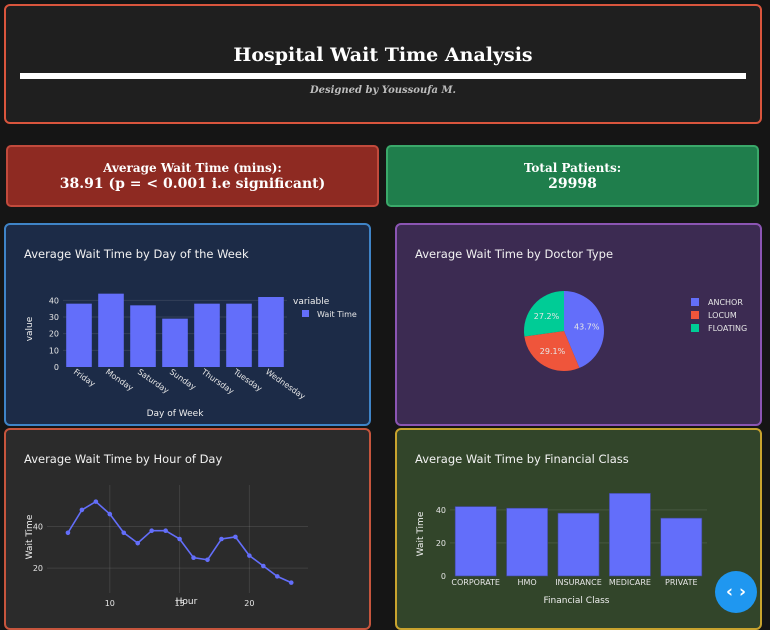 This screenshot has width=770, height=630. I want to click on x-tick-label: MEDICARE, so click(630, 582).